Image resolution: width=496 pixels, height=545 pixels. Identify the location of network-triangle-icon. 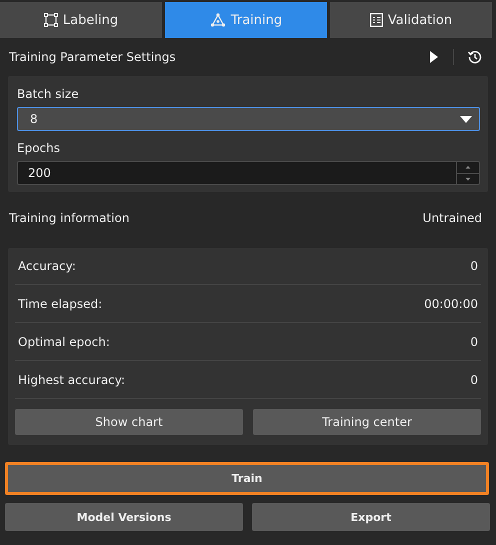
(218, 20).